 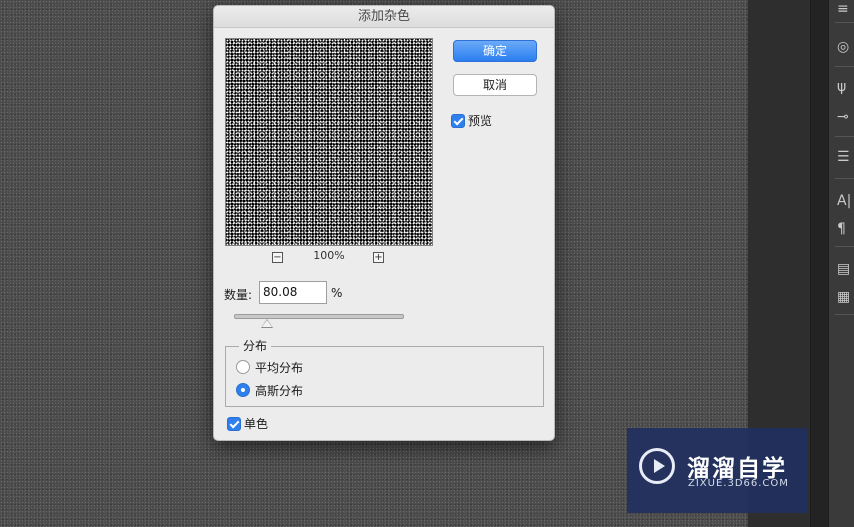 What do you see at coordinates (378, 257) in the screenshot?
I see `zoom-in-button: +` at bounding box center [378, 257].